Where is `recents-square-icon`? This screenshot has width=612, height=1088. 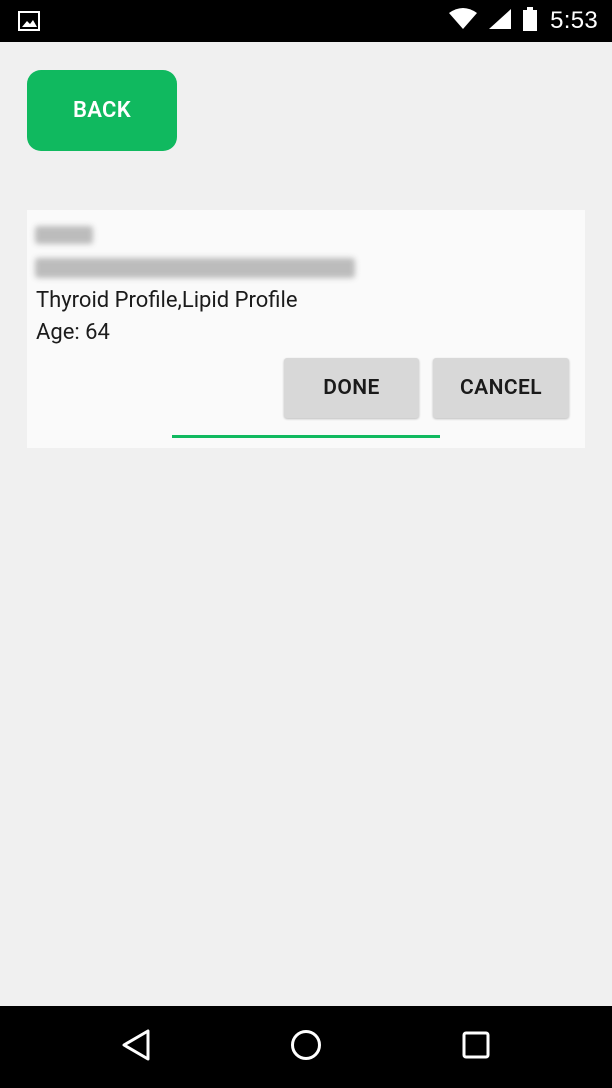 recents-square-icon is located at coordinates (476, 1047).